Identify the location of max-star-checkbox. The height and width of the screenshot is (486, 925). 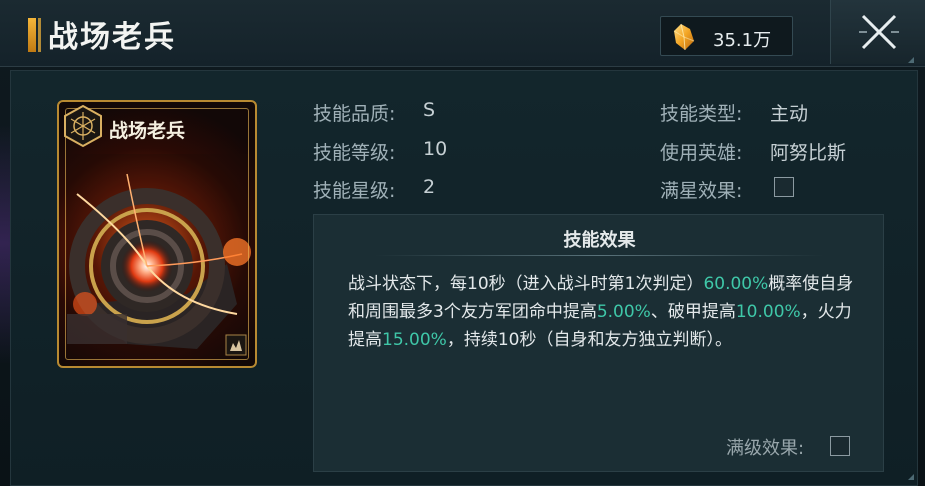
(784, 187).